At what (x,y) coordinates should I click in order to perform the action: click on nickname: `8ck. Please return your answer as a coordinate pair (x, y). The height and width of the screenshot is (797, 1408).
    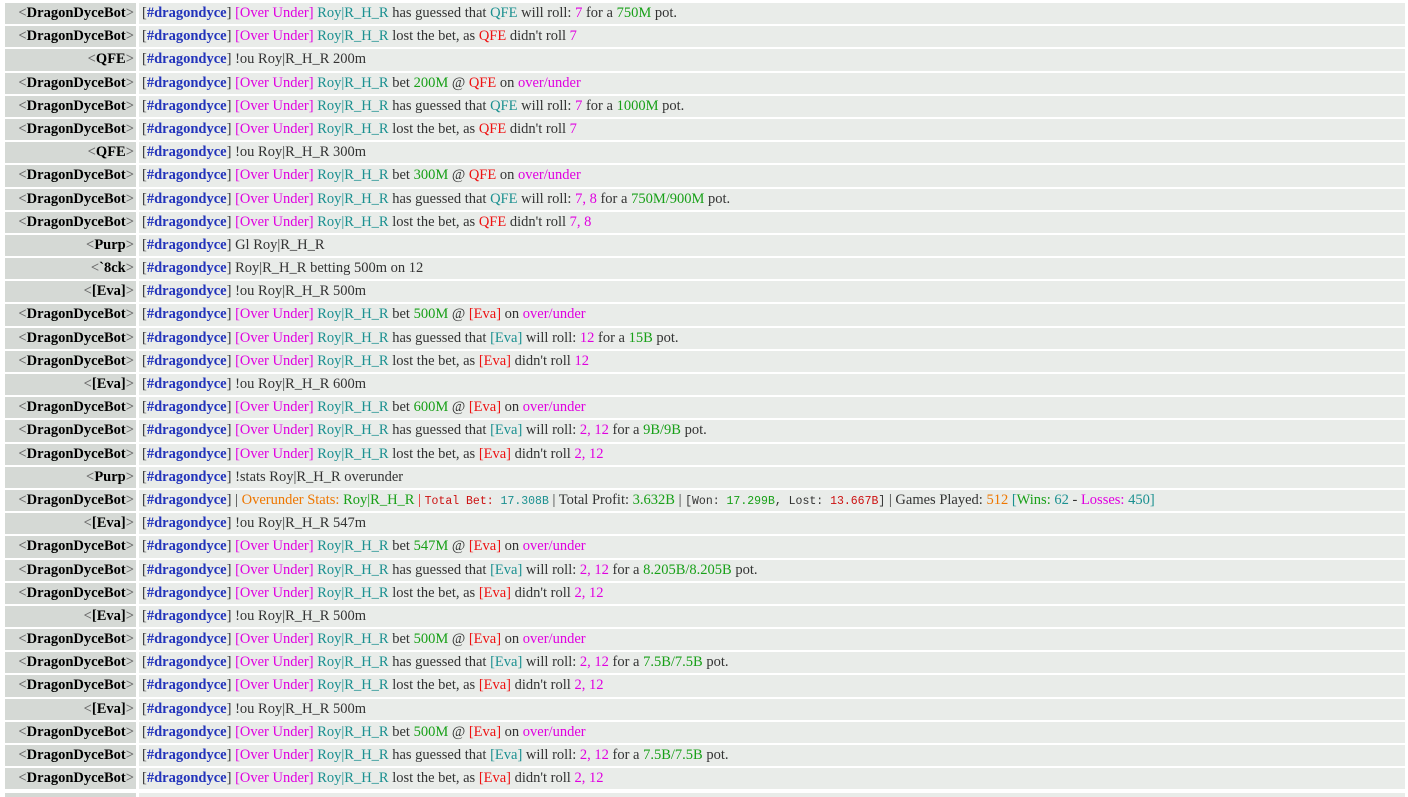
    Looking at the image, I should click on (112, 268).